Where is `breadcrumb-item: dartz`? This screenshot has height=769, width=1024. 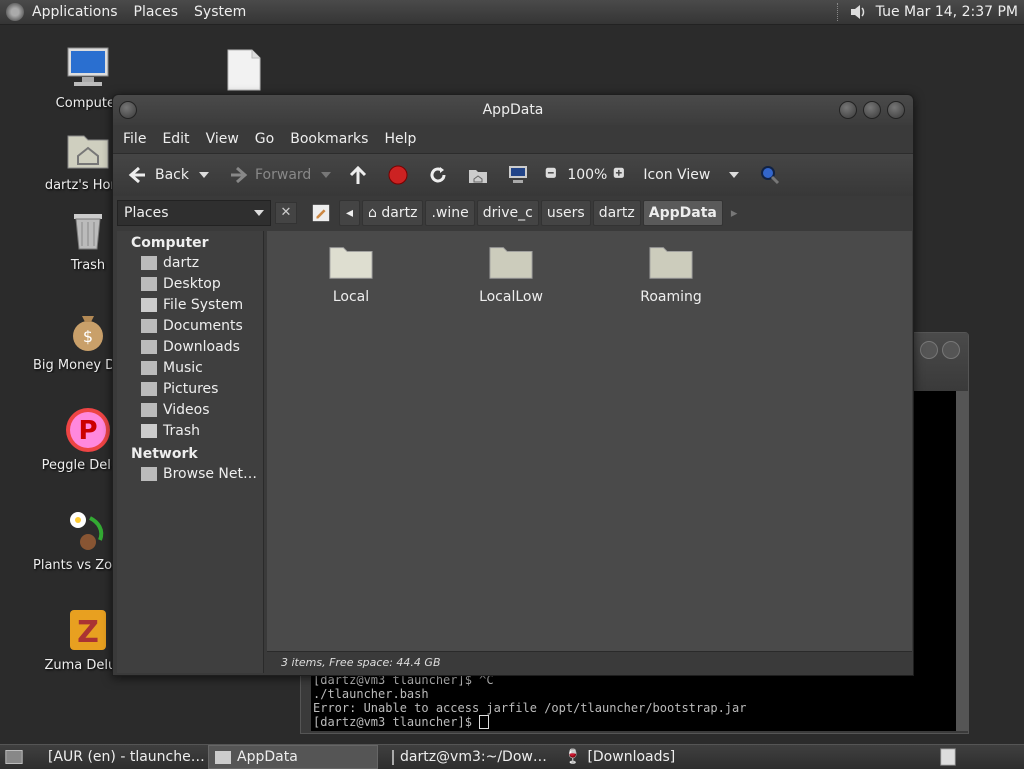 breadcrumb-item: dartz is located at coordinates (616, 213).